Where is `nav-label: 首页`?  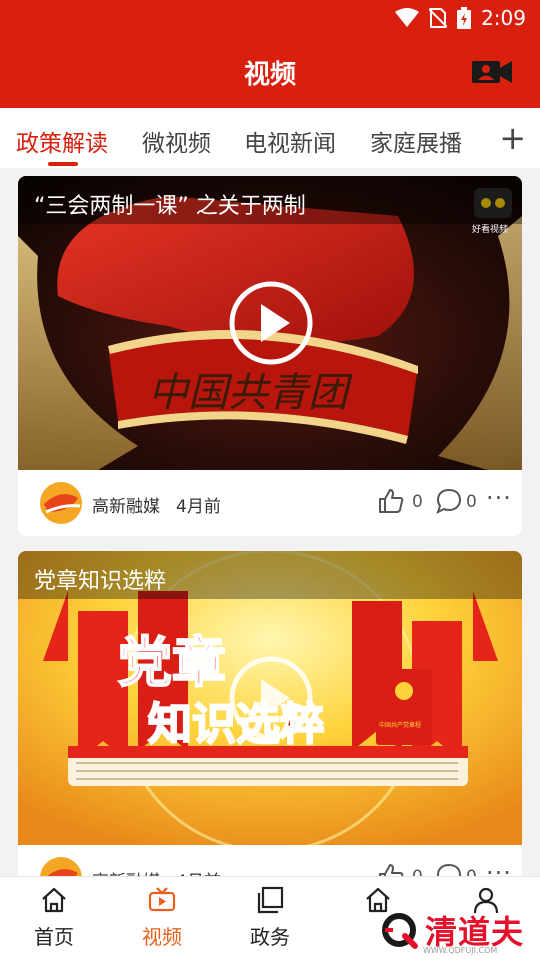
nav-label: 首页 is located at coordinates (54, 937).